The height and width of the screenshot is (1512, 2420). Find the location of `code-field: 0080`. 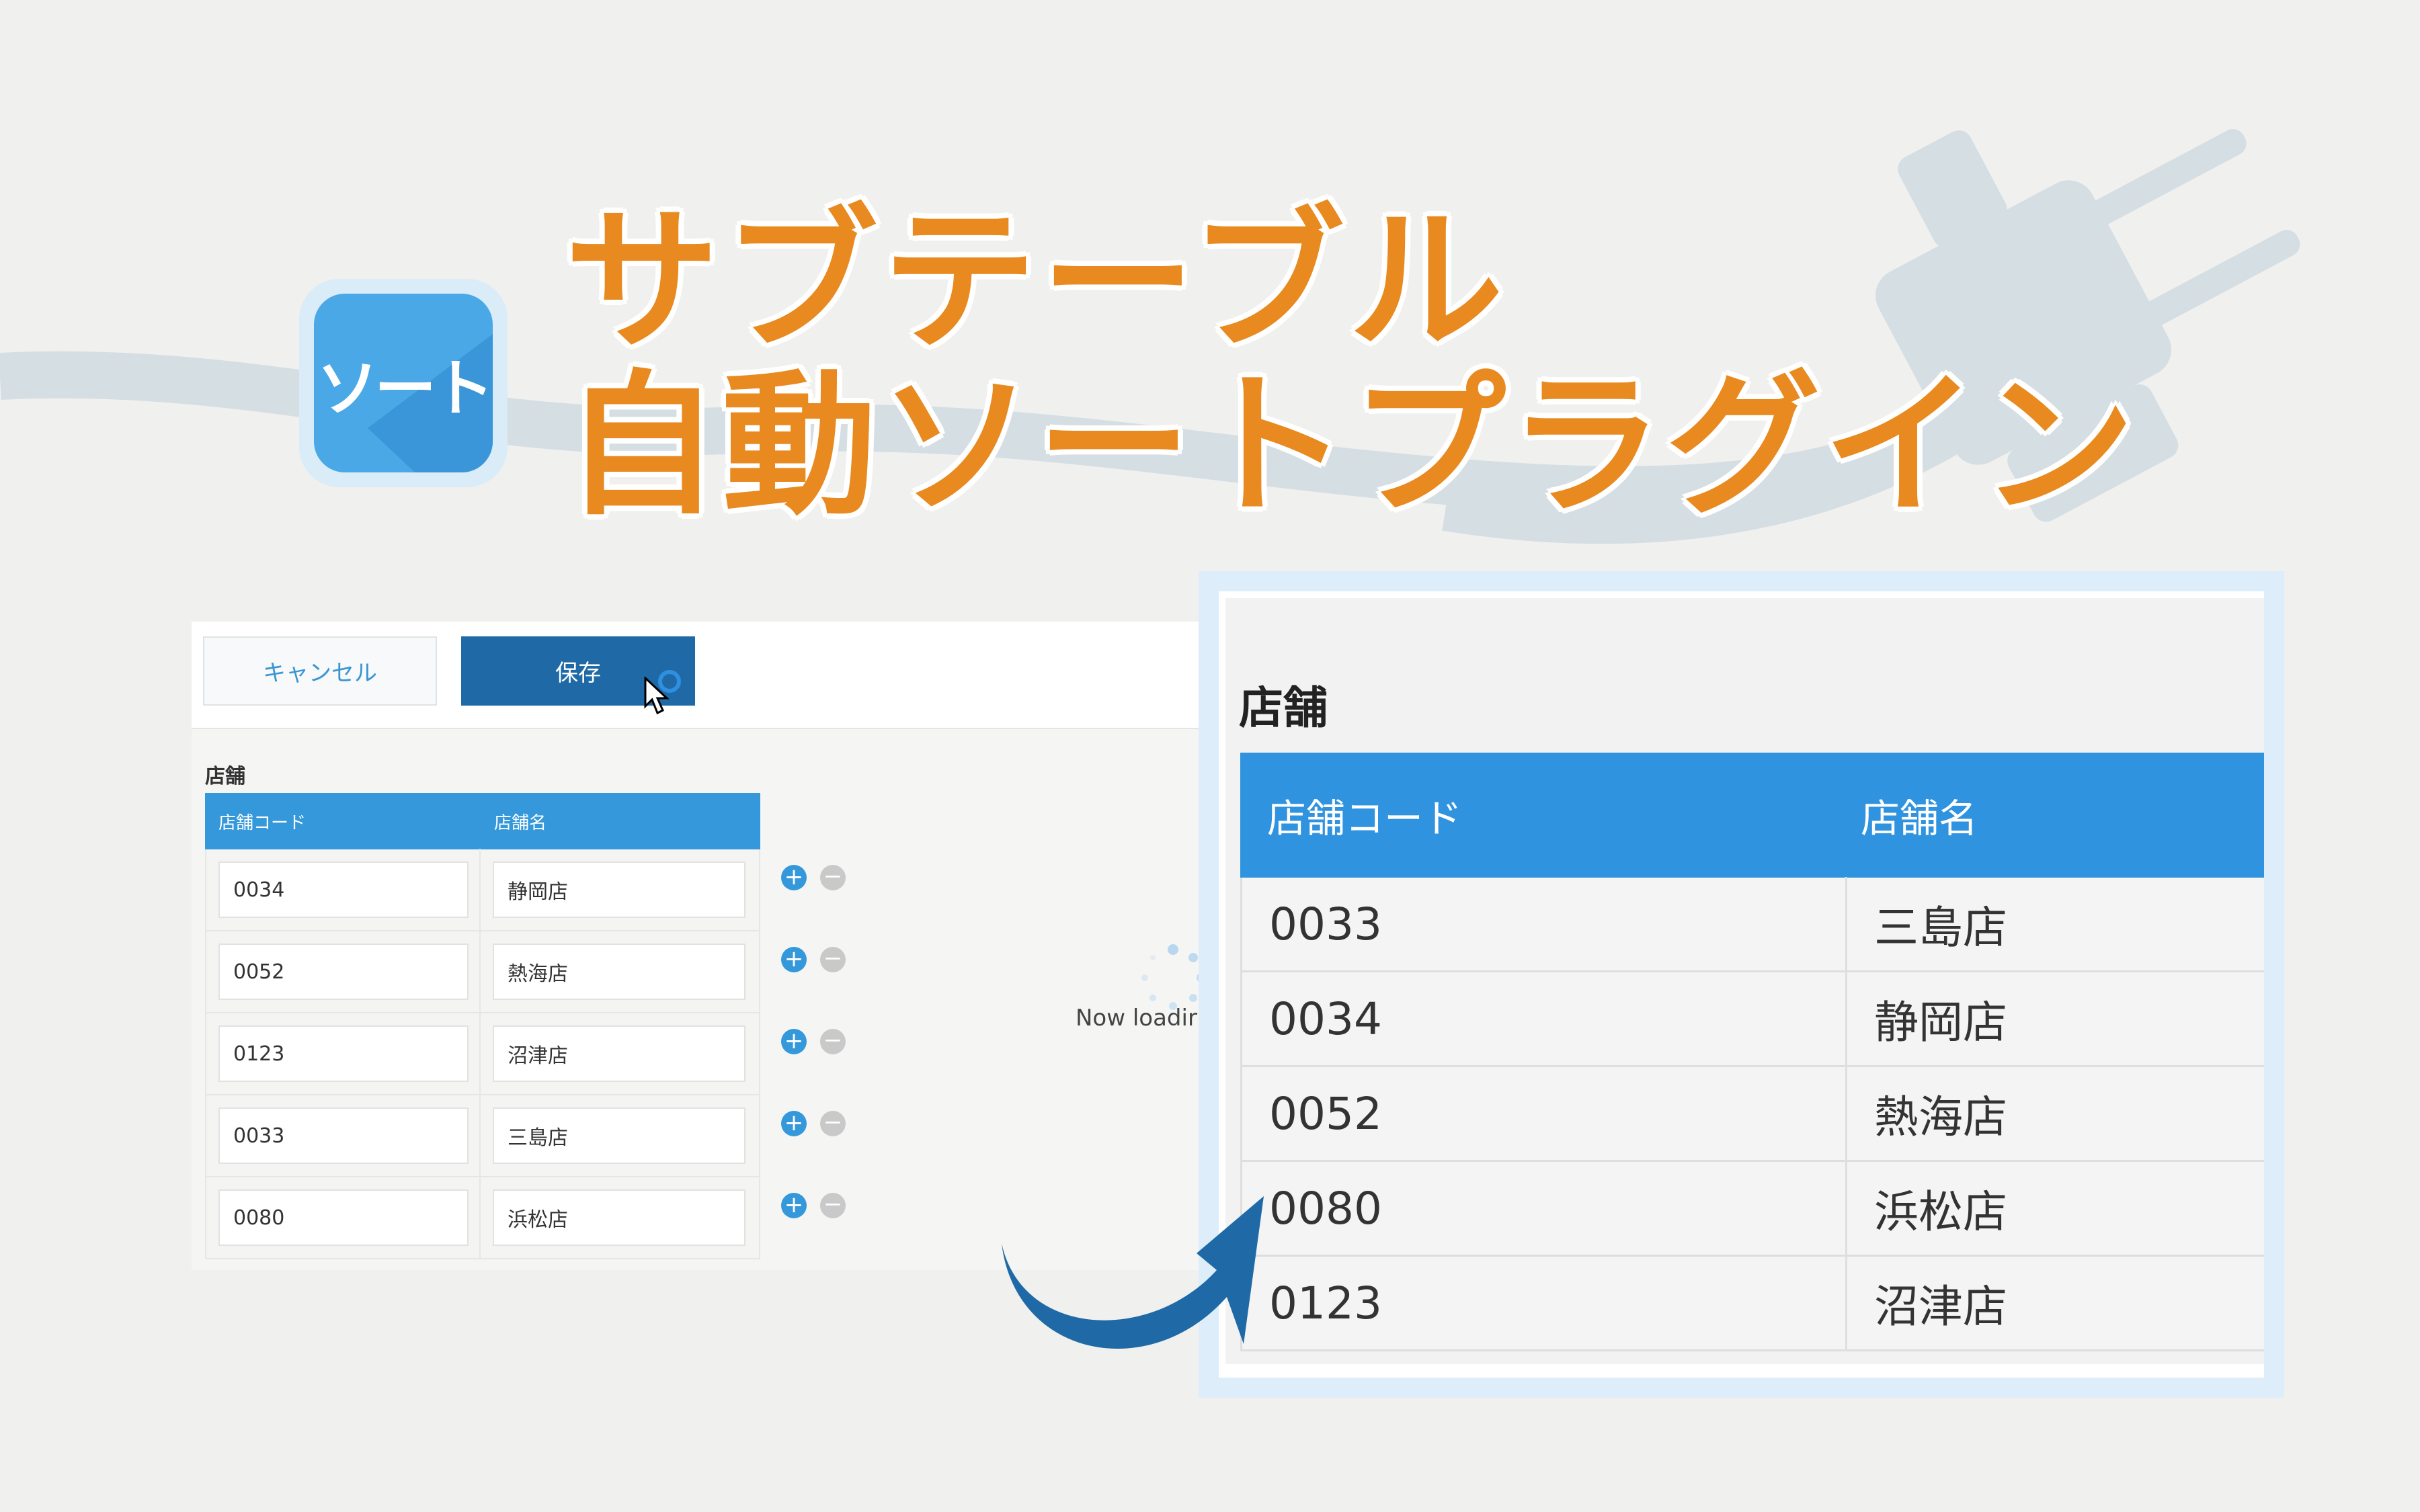

code-field: 0080 is located at coordinates (343, 1218).